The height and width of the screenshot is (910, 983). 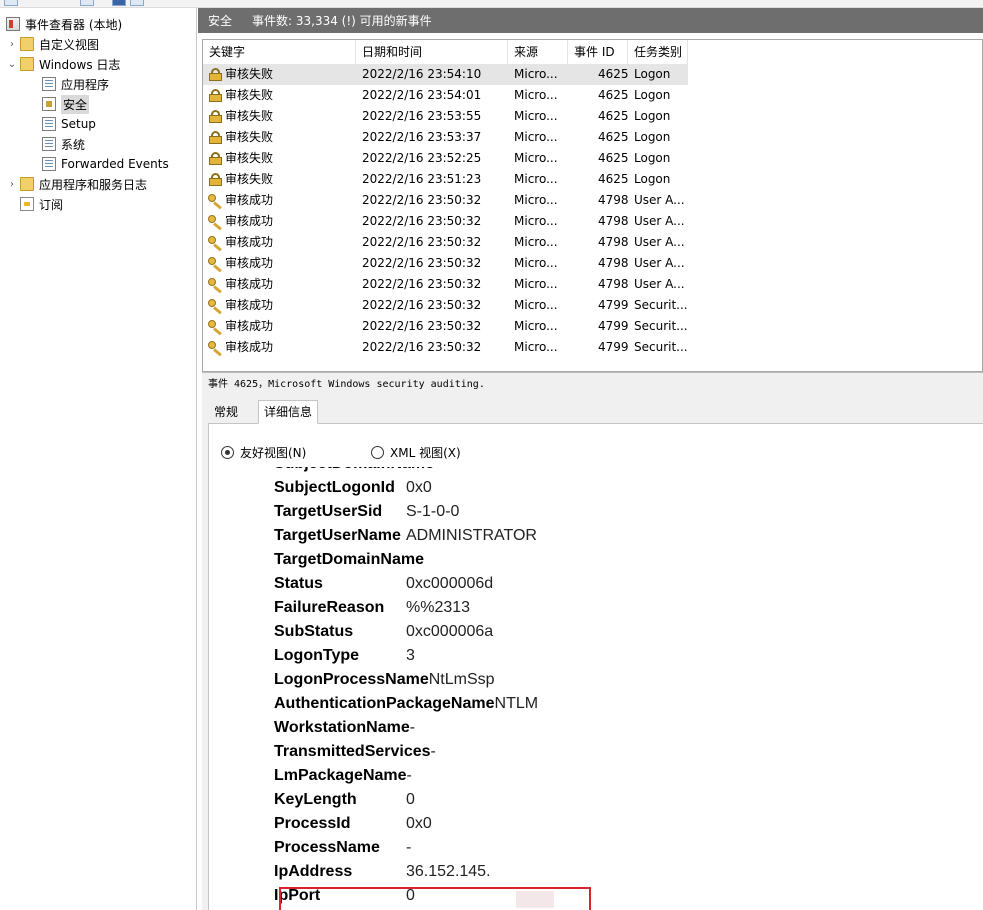 What do you see at coordinates (406, 704) in the screenshot?
I see `event-field: AuthenticationPackageName NTLM` at bounding box center [406, 704].